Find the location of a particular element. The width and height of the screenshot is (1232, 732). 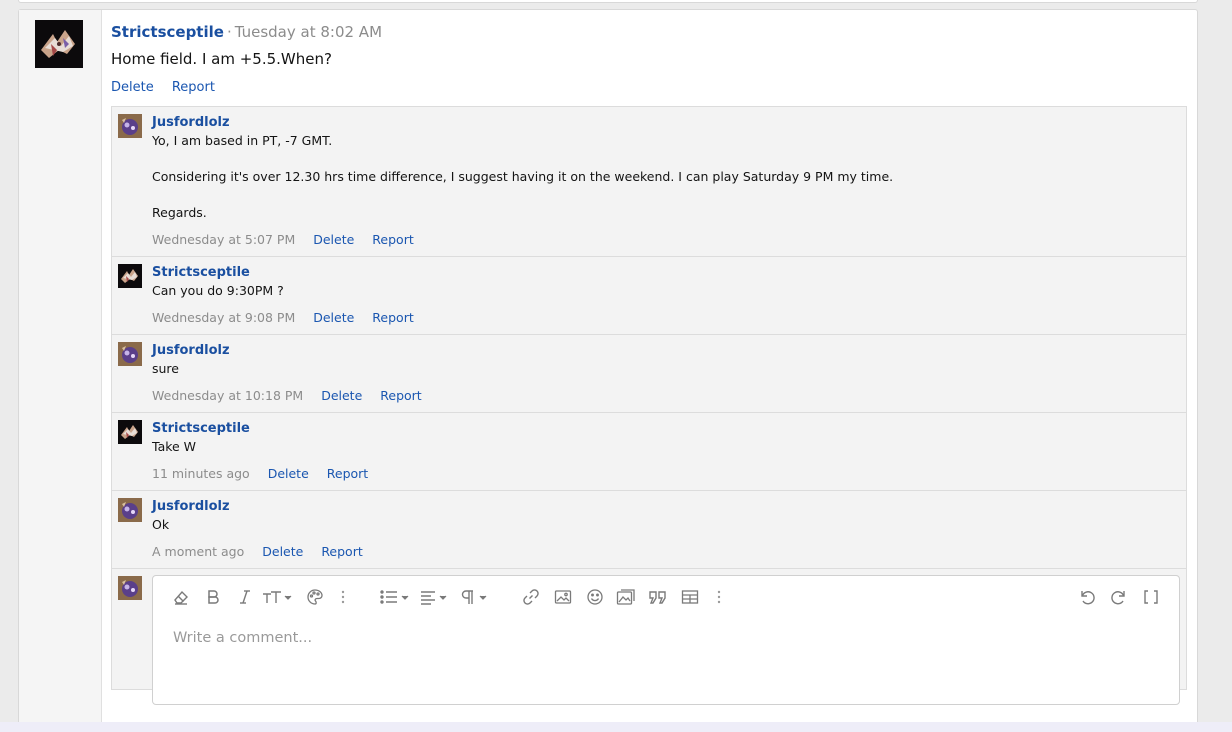

image-icon is located at coordinates (563, 597).